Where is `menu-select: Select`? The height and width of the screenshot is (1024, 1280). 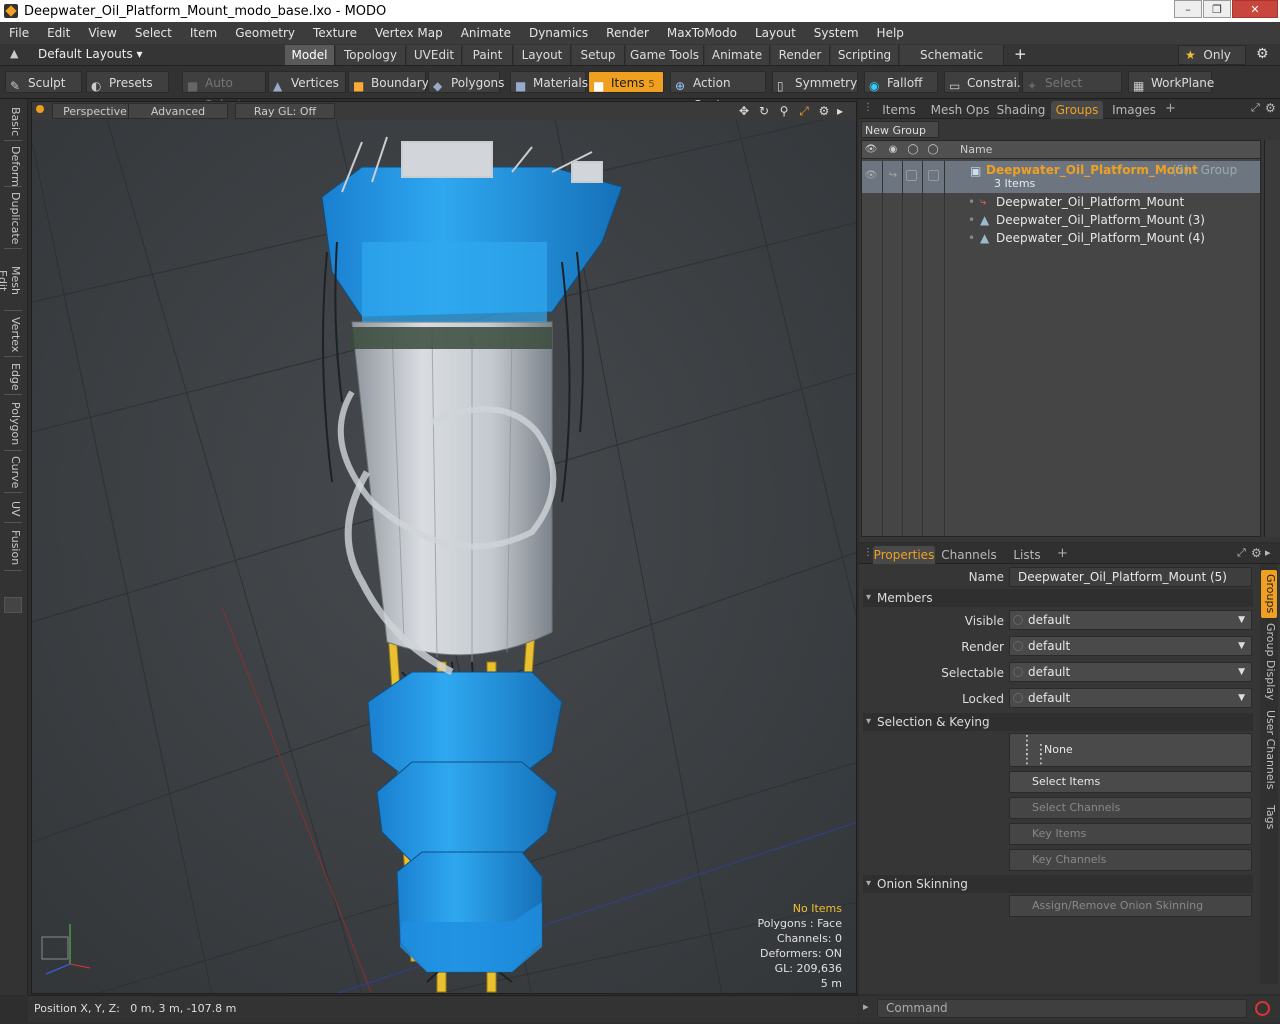
menu-select: Select is located at coordinates (153, 33).